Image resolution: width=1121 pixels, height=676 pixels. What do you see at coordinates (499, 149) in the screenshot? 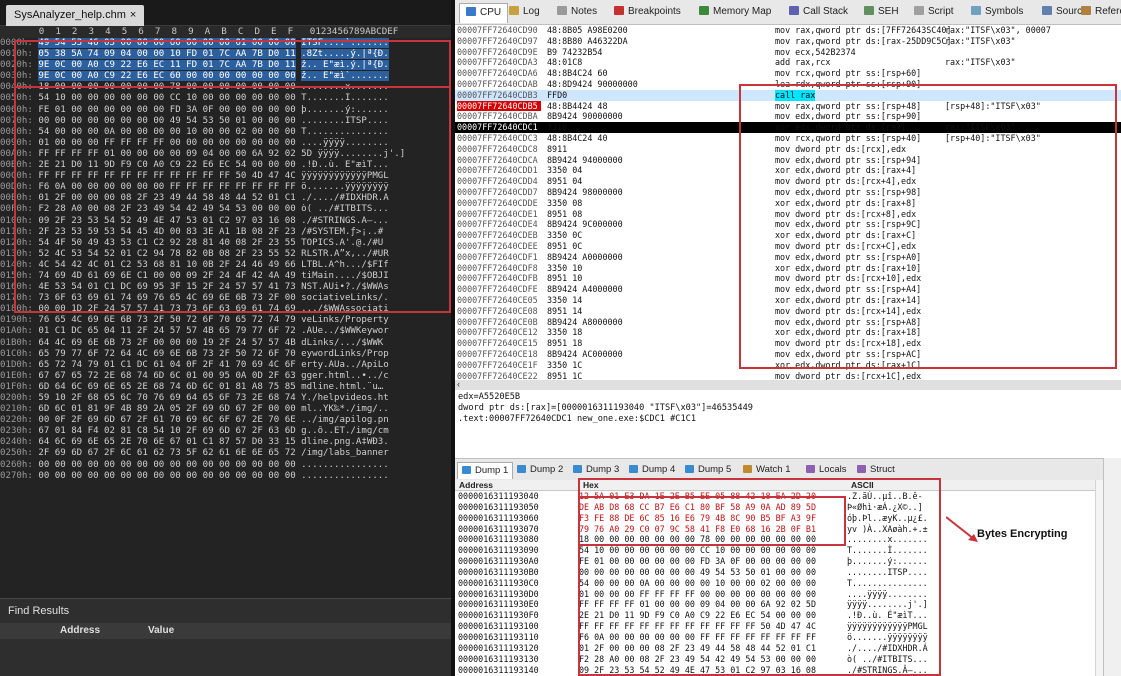
I see `disasm-address: 00007FF72640CDC8` at bounding box center [499, 149].